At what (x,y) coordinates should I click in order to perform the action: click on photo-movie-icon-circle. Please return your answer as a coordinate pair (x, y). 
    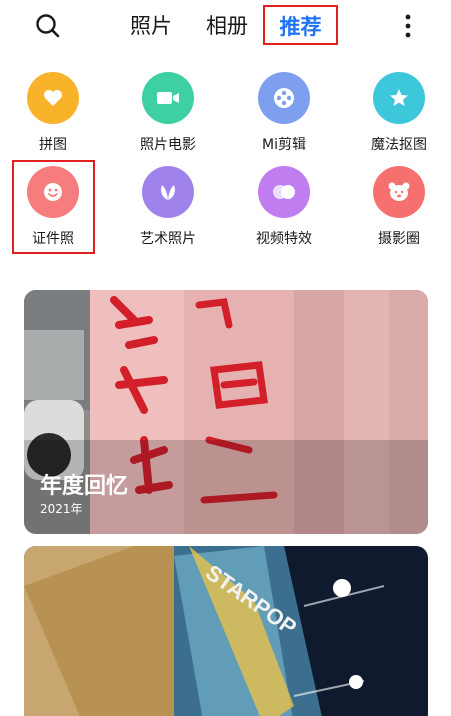
    Looking at the image, I should click on (168, 98).